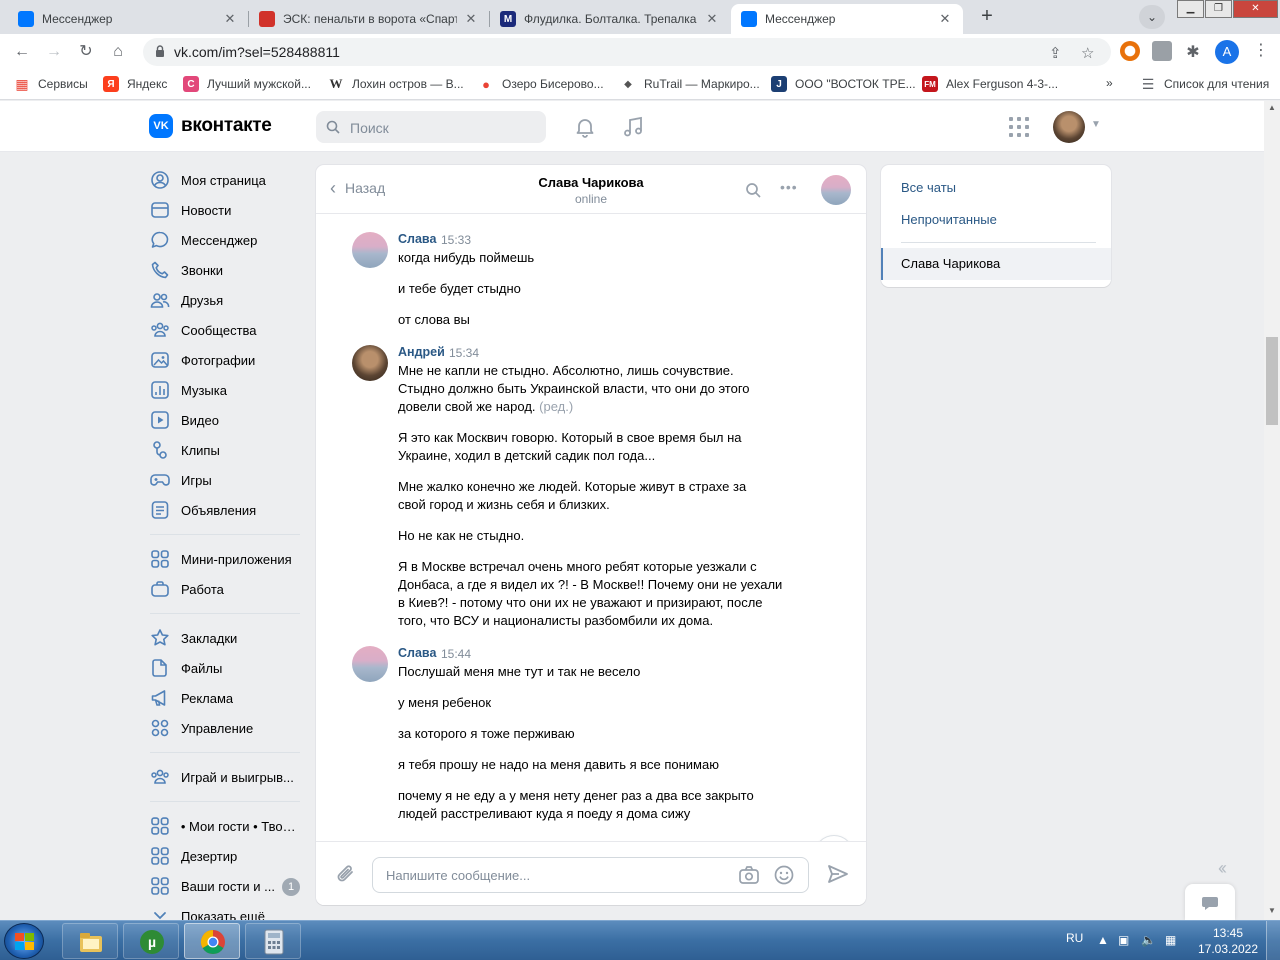 This screenshot has width=1280, height=960. I want to click on tray-expand-icon: ▲, so click(1103, 940).